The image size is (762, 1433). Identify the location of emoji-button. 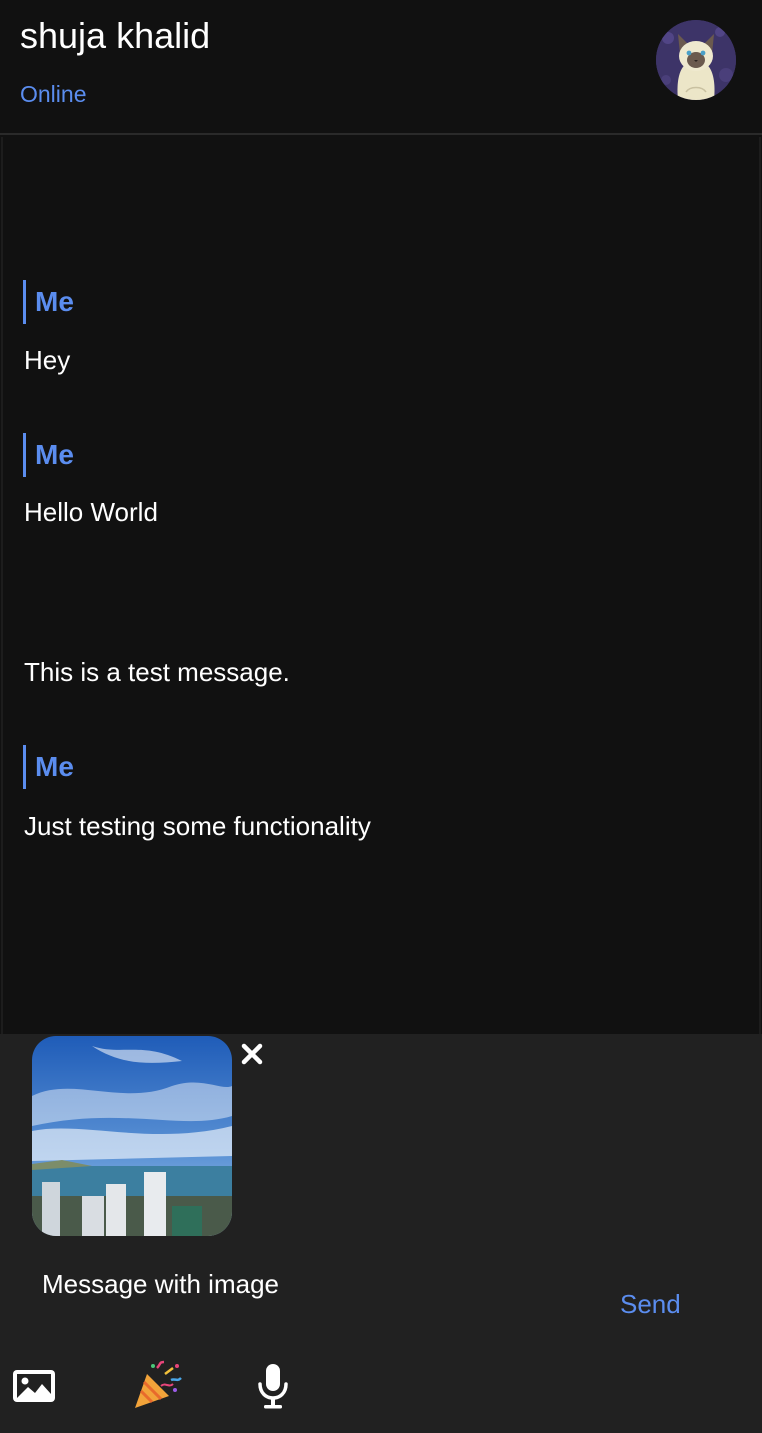
(157, 1386).